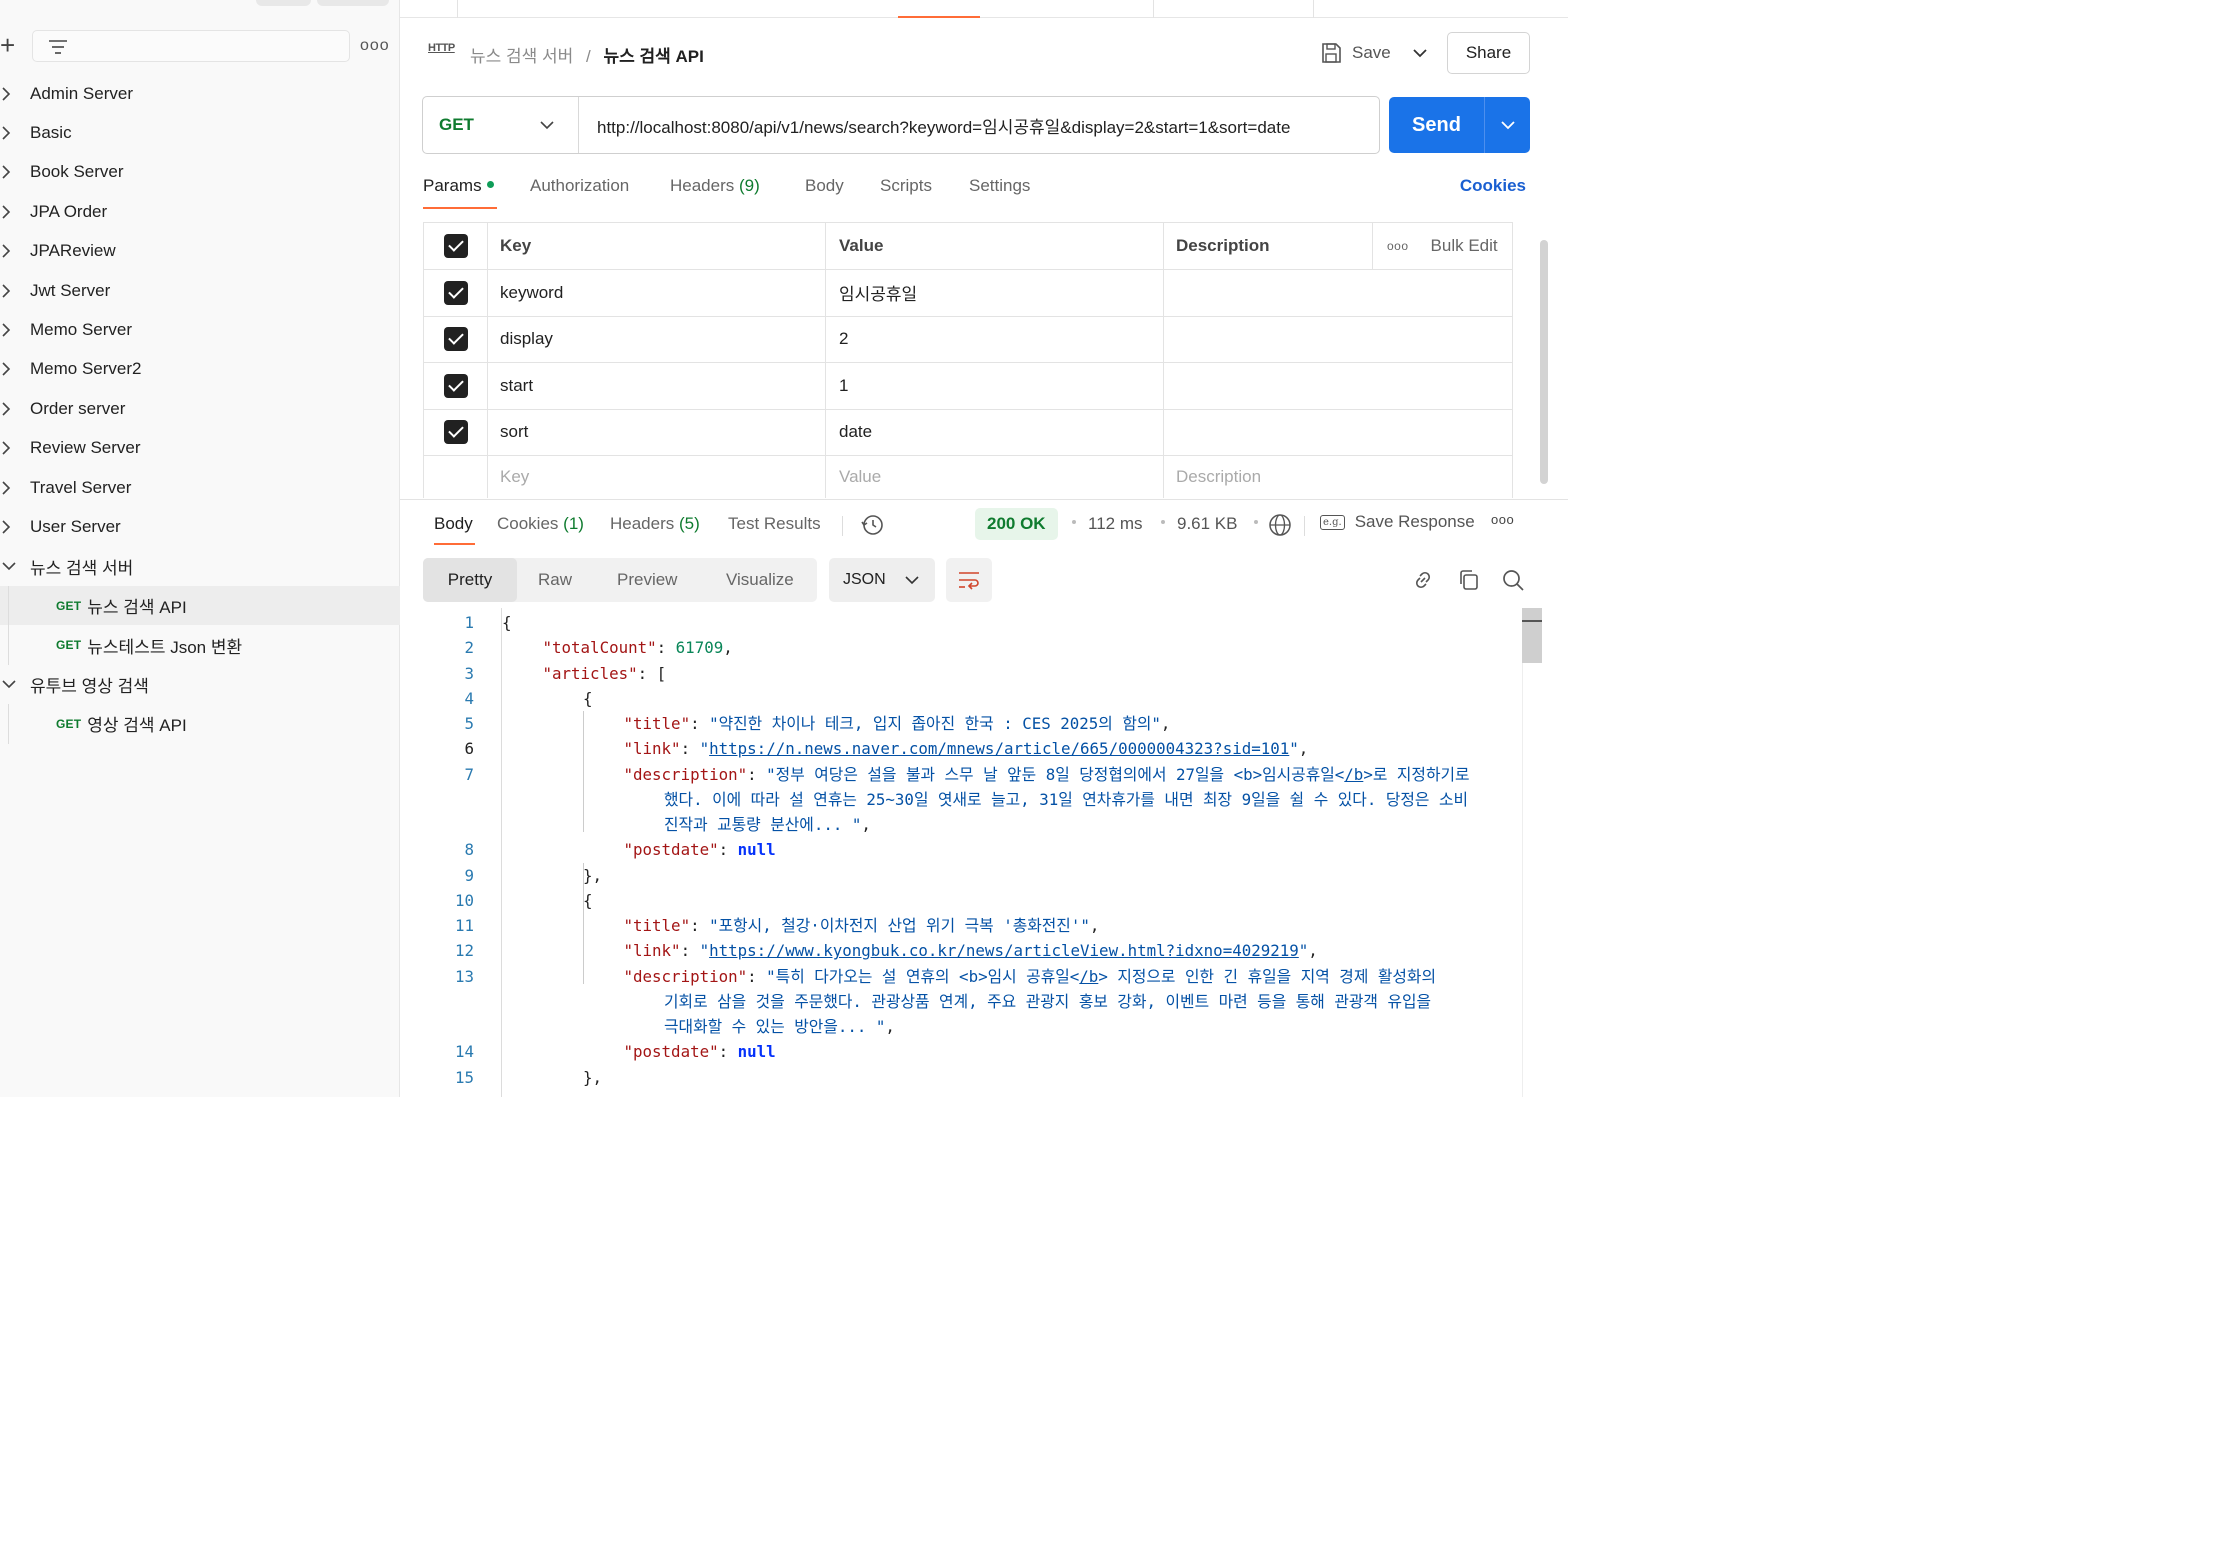 This screenshot has width=2232, height=1562. What do you see at coordinates (774, 524) in the screenshot?
I see `tab-test-results: Test Results` at bounding box center [774, 524].